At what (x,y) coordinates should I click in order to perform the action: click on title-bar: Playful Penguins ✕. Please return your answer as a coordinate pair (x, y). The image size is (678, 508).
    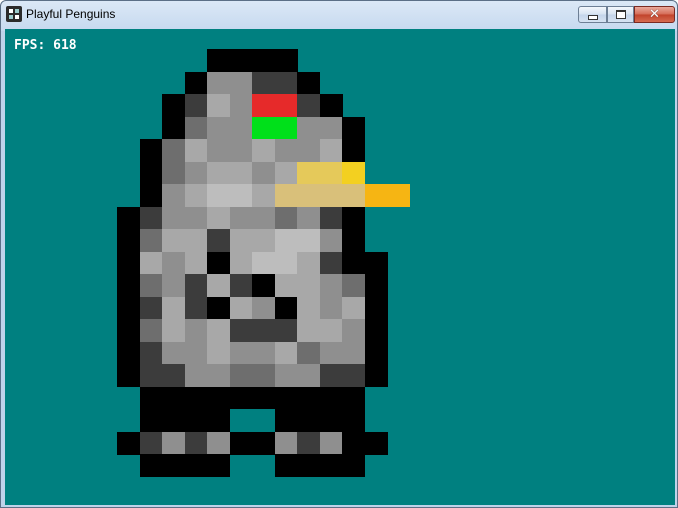
    Looking at the image, I should click on (339, 15).